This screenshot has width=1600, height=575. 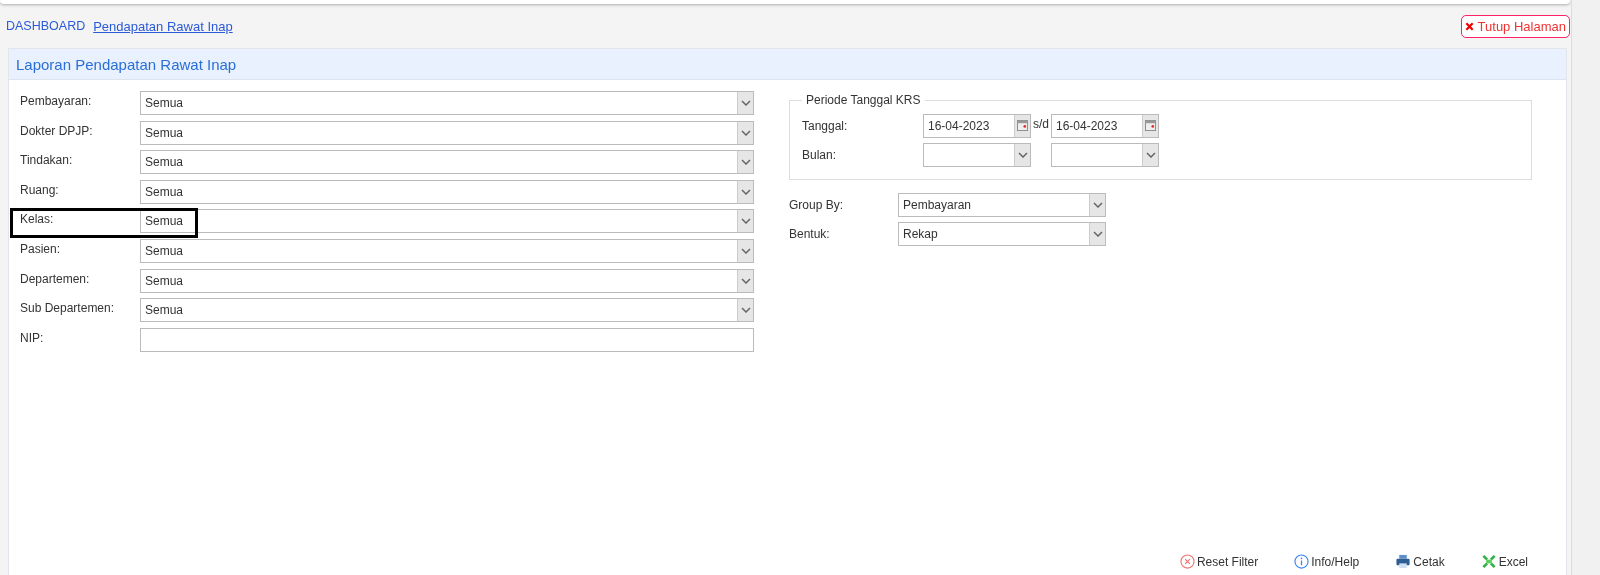 I want to click on info-icon, so click(x=1302, y=561).